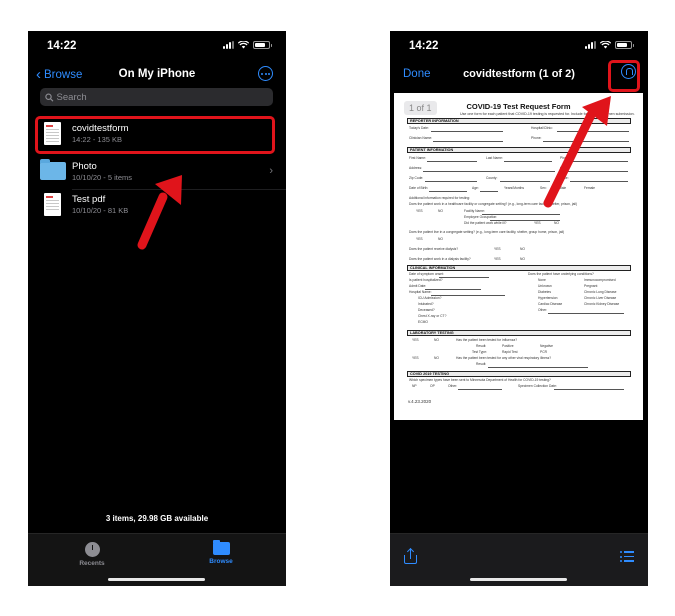 Image resolution: width=675 pixels, height=616 pixels. I want to click on tab-recents: Recents, so click(92, 554).